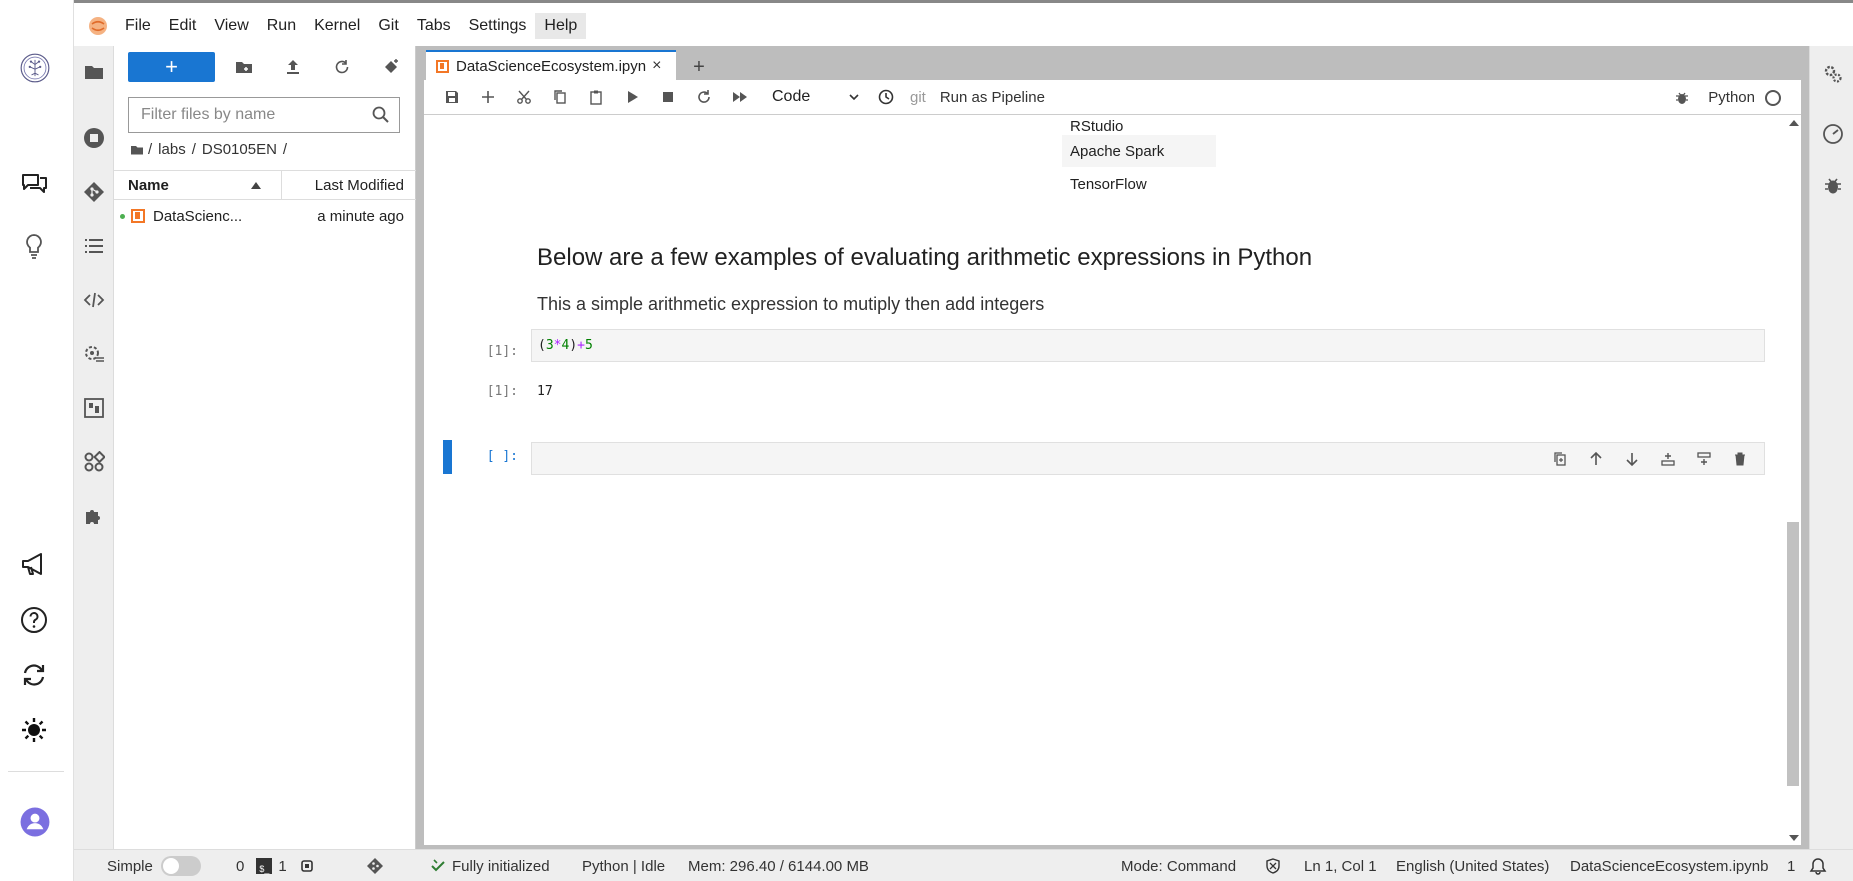 This screenshot has height=881, width=1853. Describe the element at coordinates (551, 65) in the screenshot. I see `tab-notebook: DataScienceEcosystem.ipyn ×` at that location.